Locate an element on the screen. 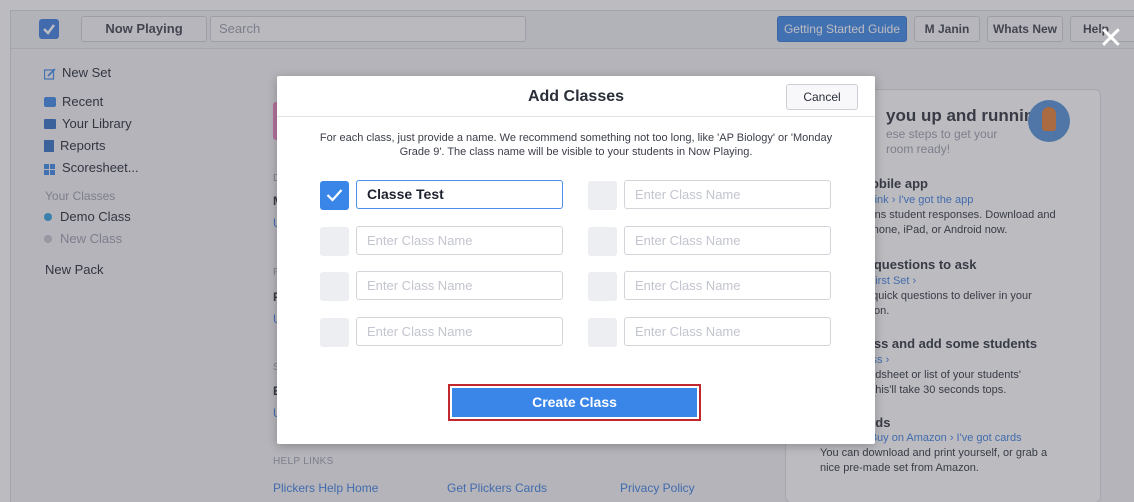 The height and width of the screenshot is (502, 1134). class-name-input: Classe Test is located at coordinates (459, 194).